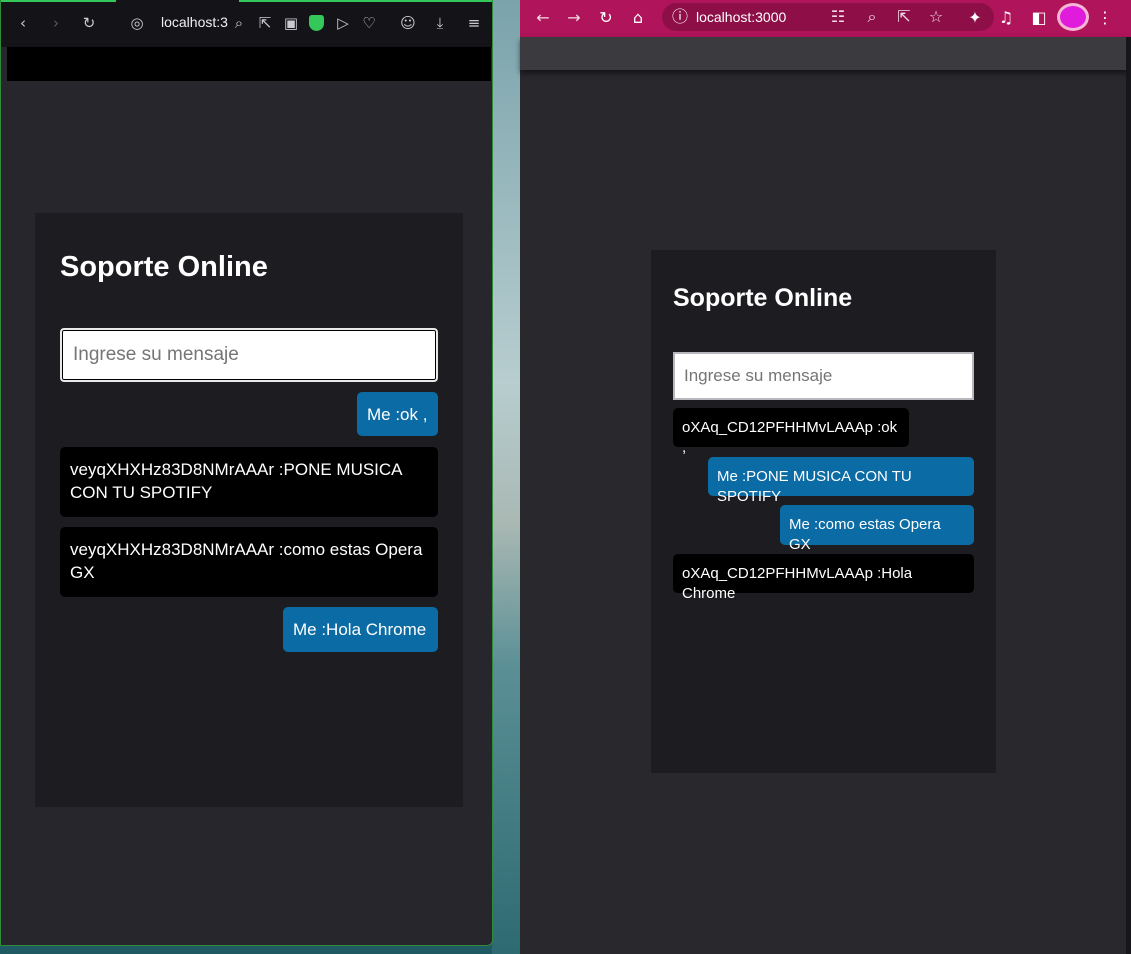 This screenshot has width=1131, height=954. What do you see at coordinates (936, 17) in the screenshot?
I see `star-icon: ☆` at bounding box center [936, 17].